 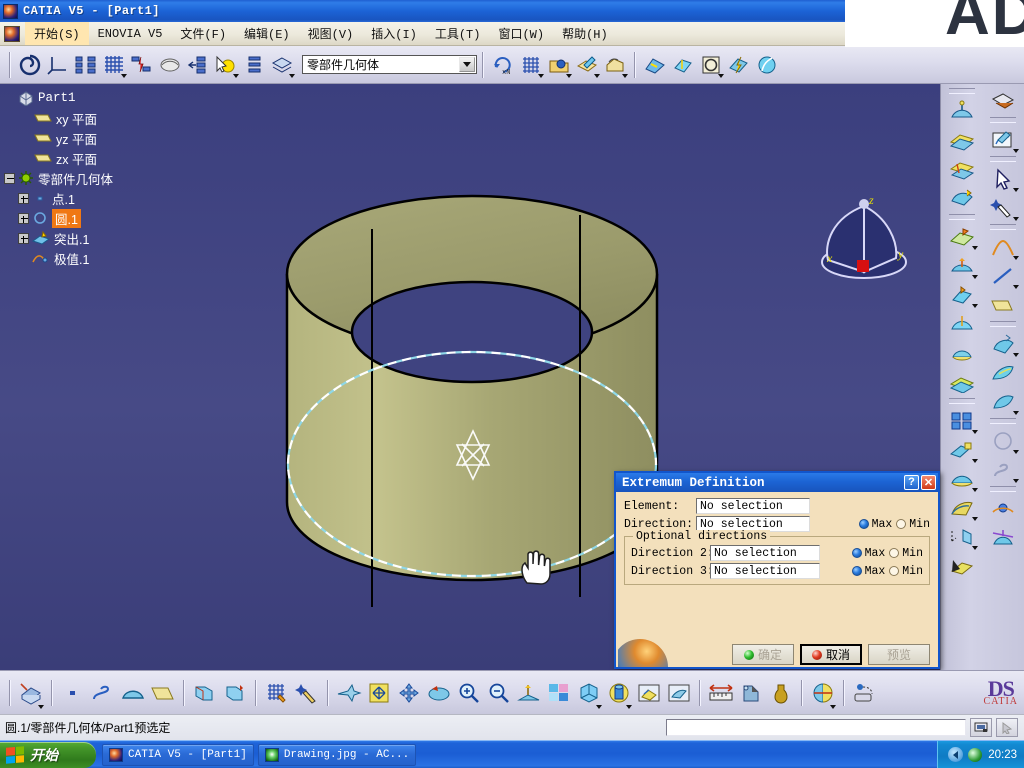 I want to click on join-surface-icon, so click(x=1003, y=100).